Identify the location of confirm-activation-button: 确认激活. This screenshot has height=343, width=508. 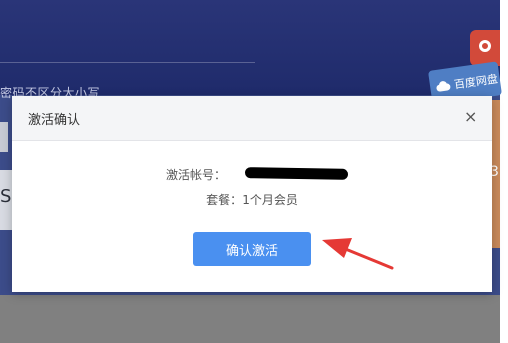
(252, 249).